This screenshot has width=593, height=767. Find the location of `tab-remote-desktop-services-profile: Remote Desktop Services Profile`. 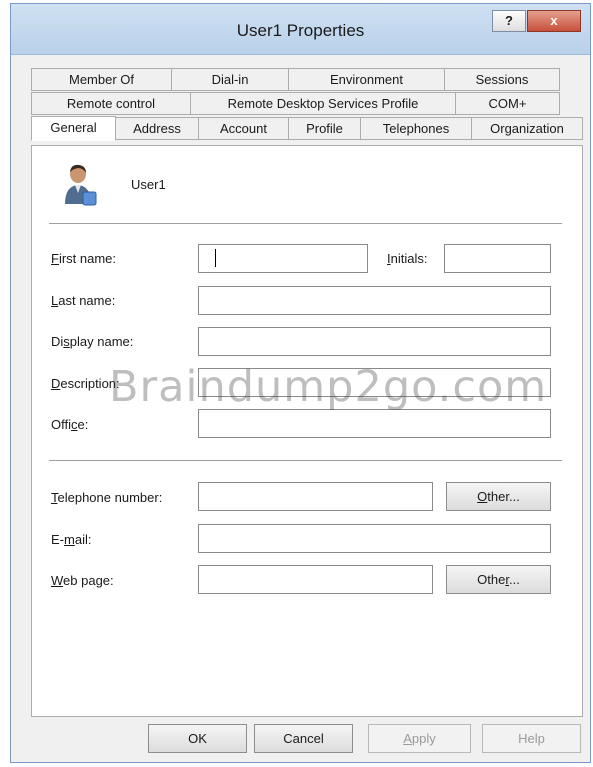

tab-remote-desktop-services-profile: Remote Desktop Services Profile is located at coordinates (323, 103).